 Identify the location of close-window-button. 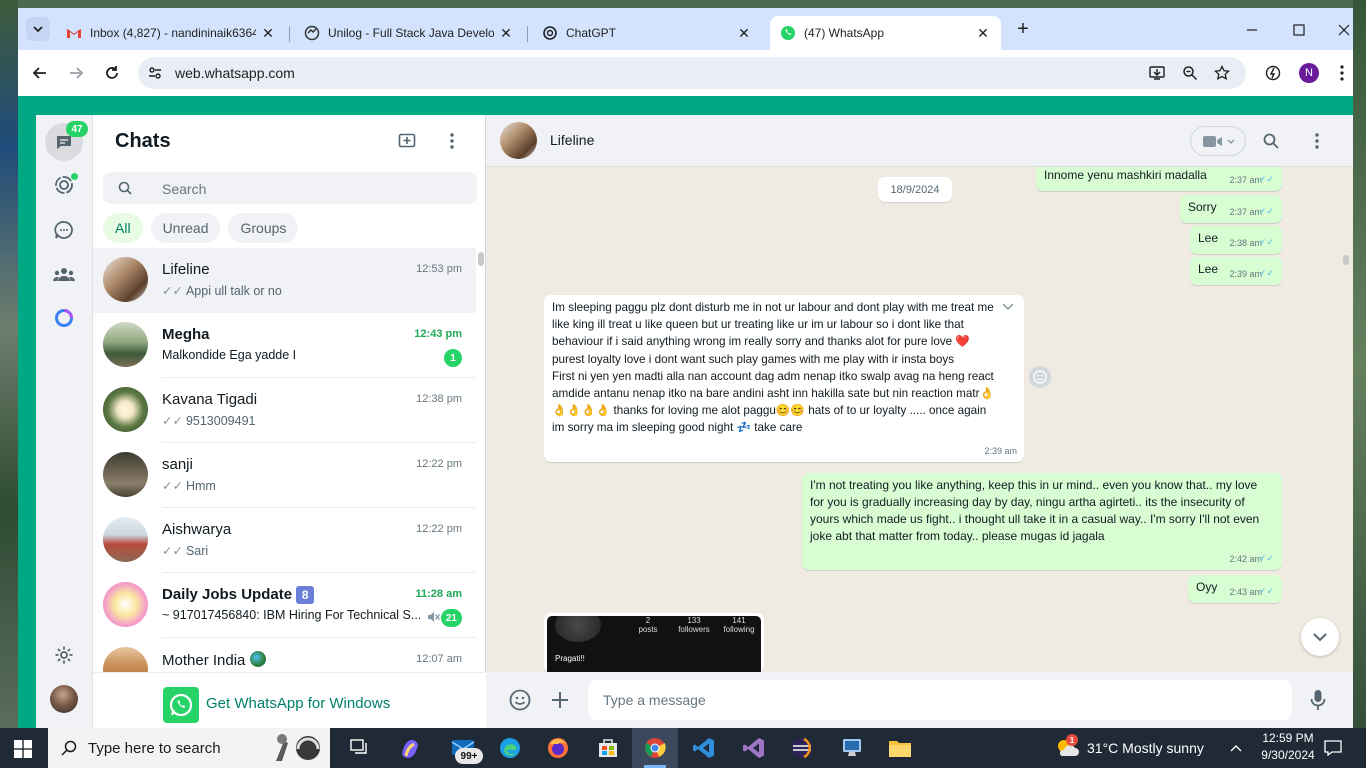
(1342, 30).